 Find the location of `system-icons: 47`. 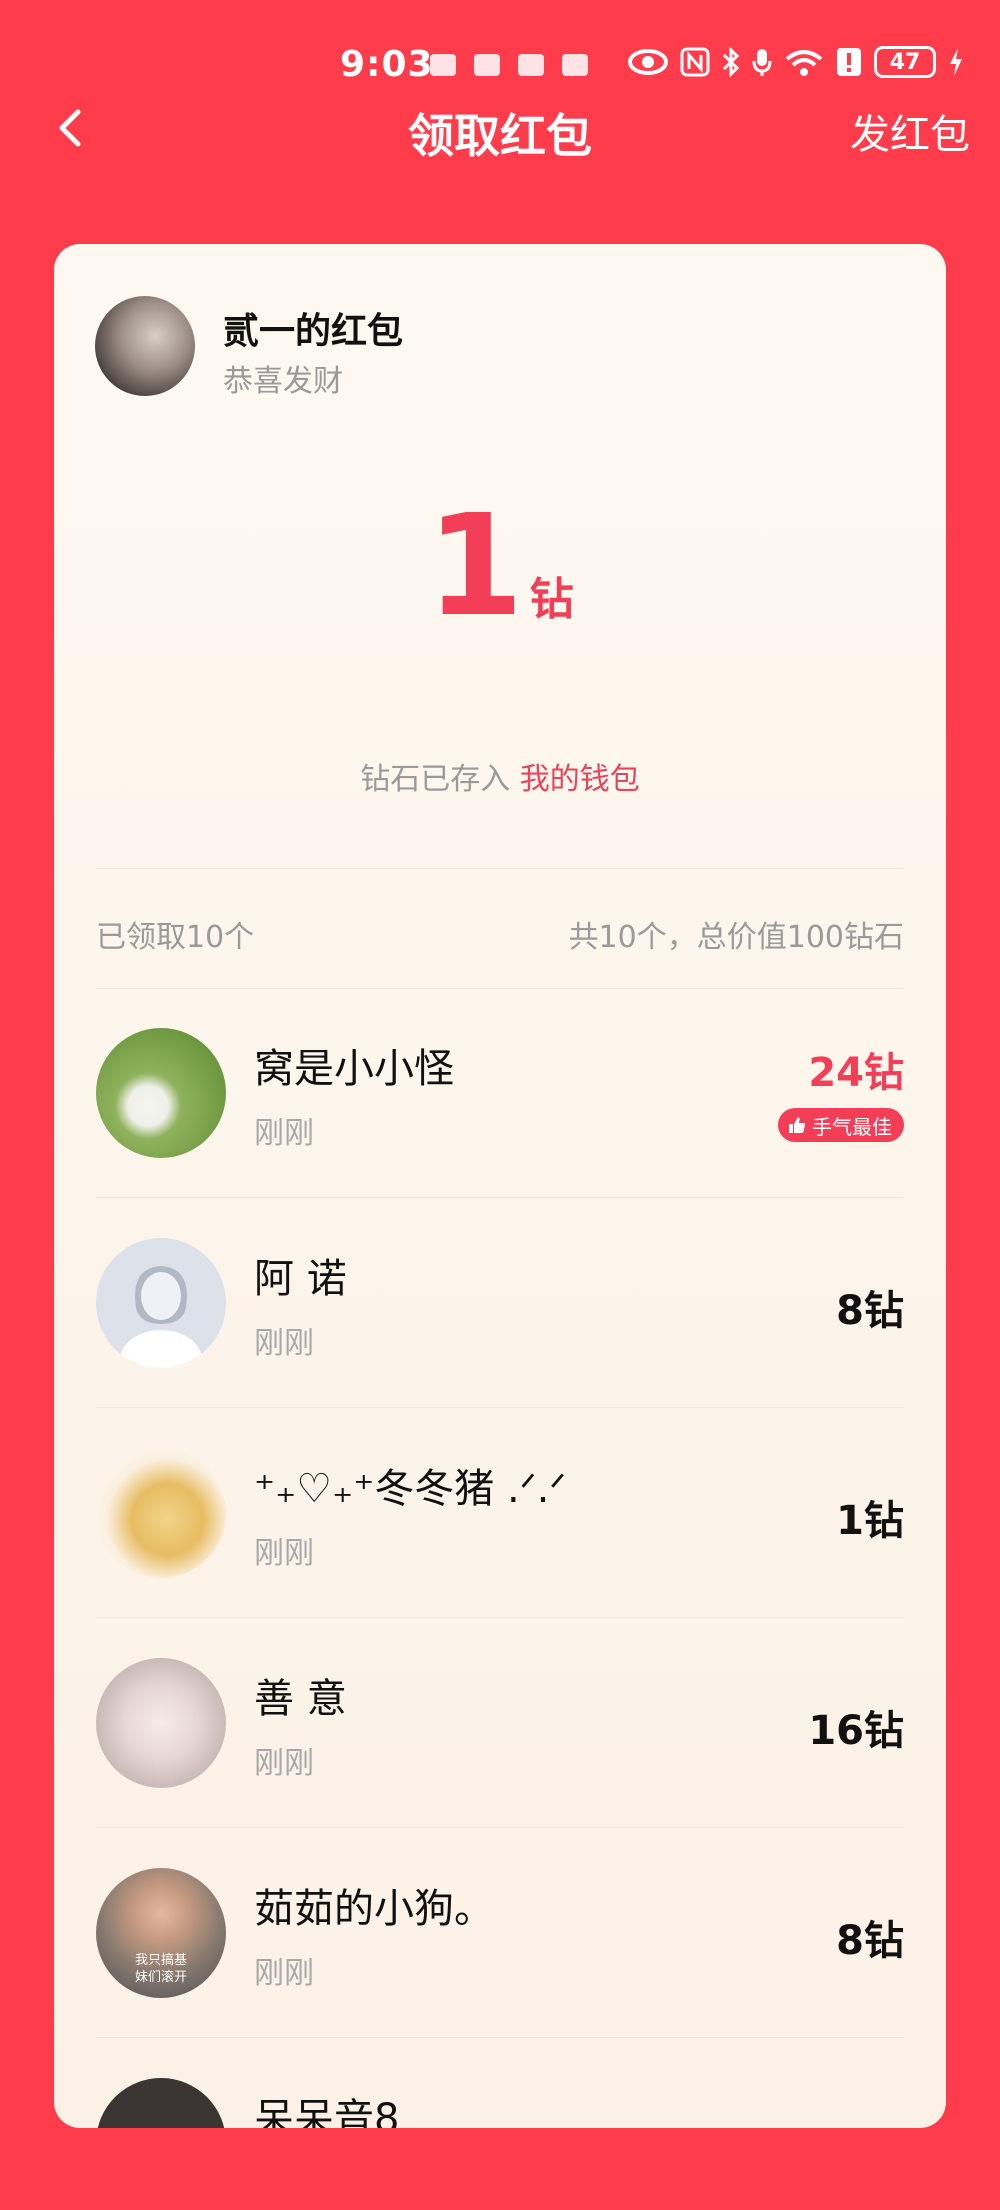

system-icons: 47 is located at coordinates (796, 62).